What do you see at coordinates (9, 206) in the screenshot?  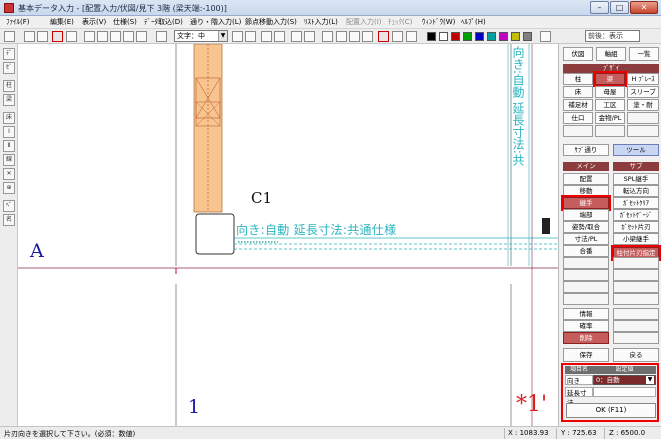 I see `left-tool-11: ﾍﾟ` at bounding box center [9, 206].